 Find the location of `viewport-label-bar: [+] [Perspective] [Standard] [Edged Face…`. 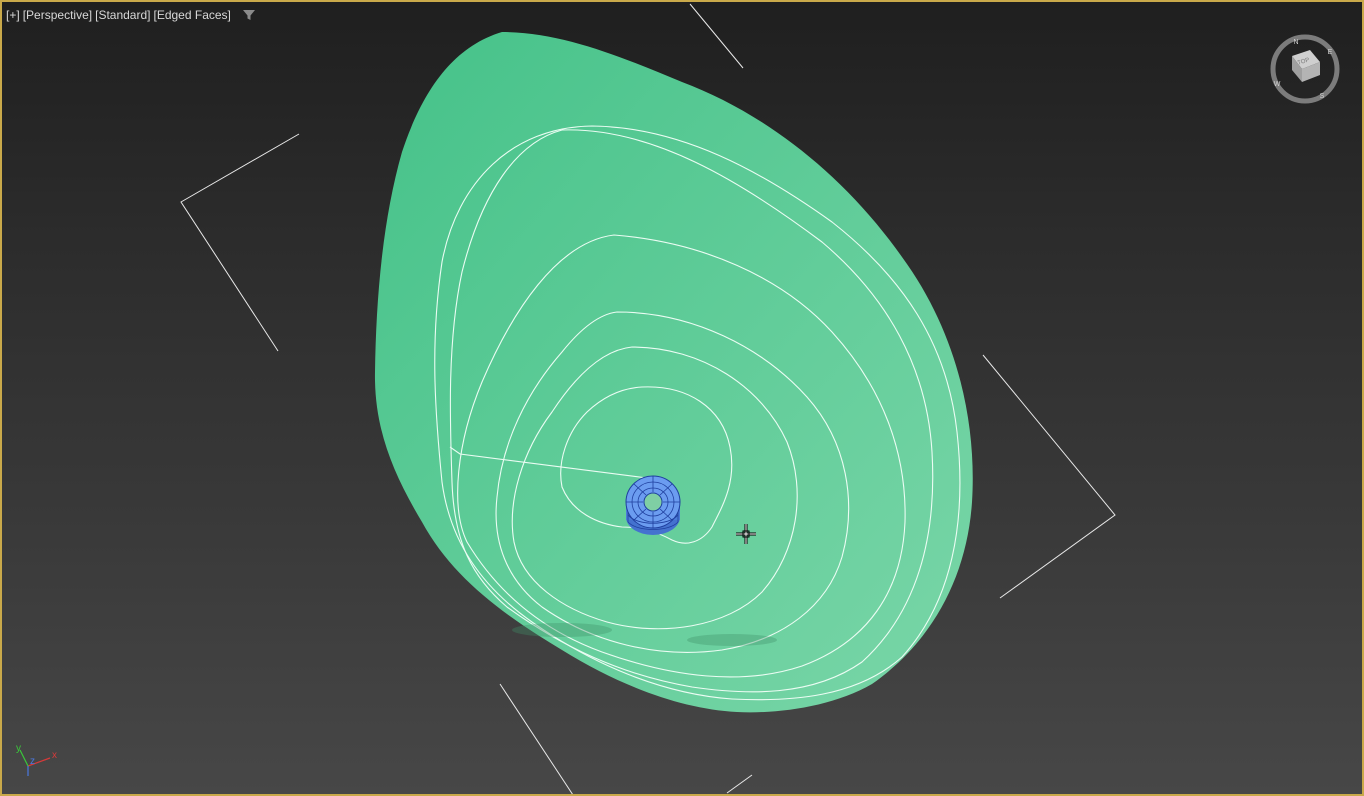

viewport-label-bar: [+] [Perspective] [Standard] [Edged Face… is located at coordinates (131, 15).